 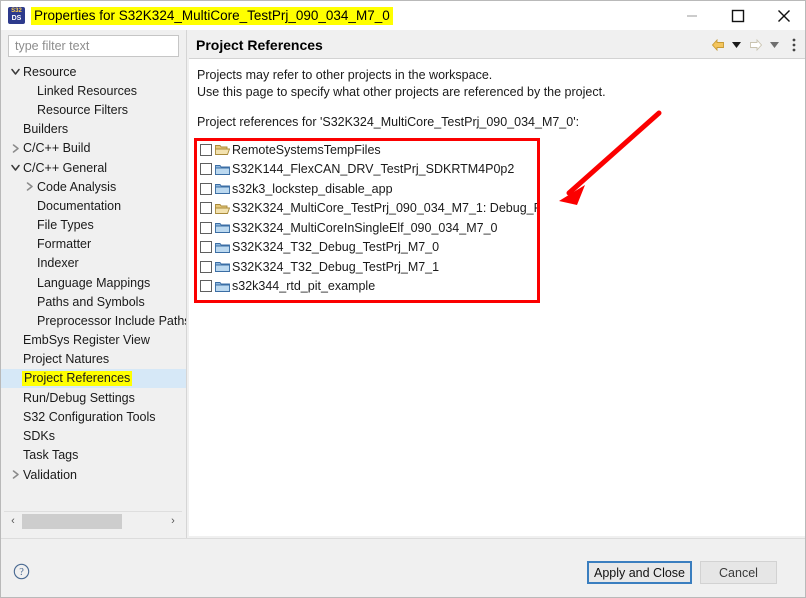 I want to click on sidebar-item-file-types: File Types, so click(x=93, y=225).